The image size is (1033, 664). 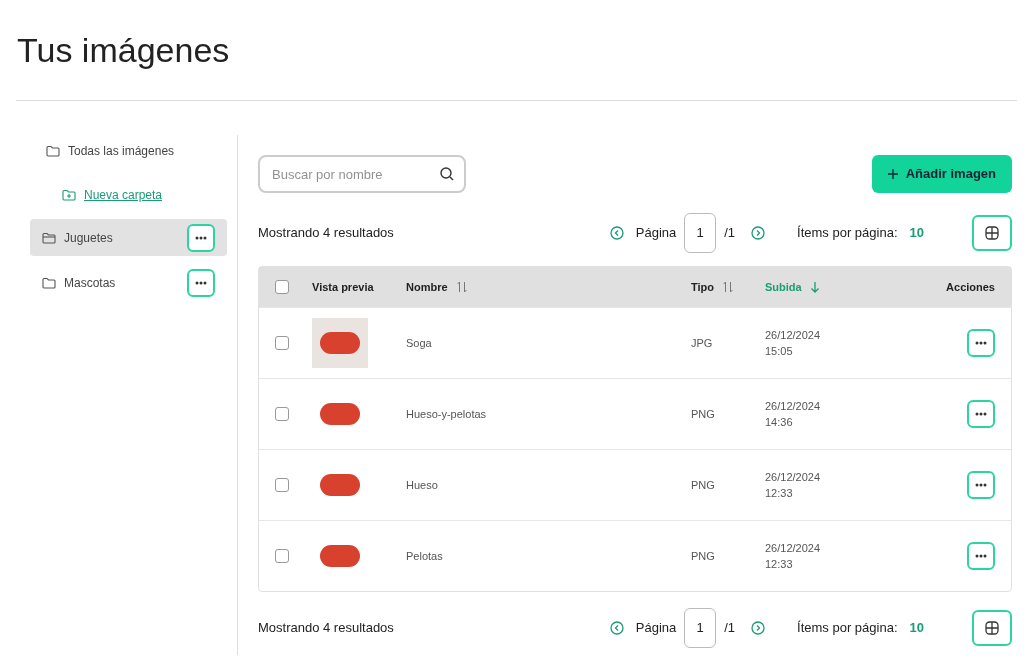 What do you see at coordinates (128, 151) in the screenshot?
I see `sidebar-item: Todas las imágenes` at bounding box center [128, 151].